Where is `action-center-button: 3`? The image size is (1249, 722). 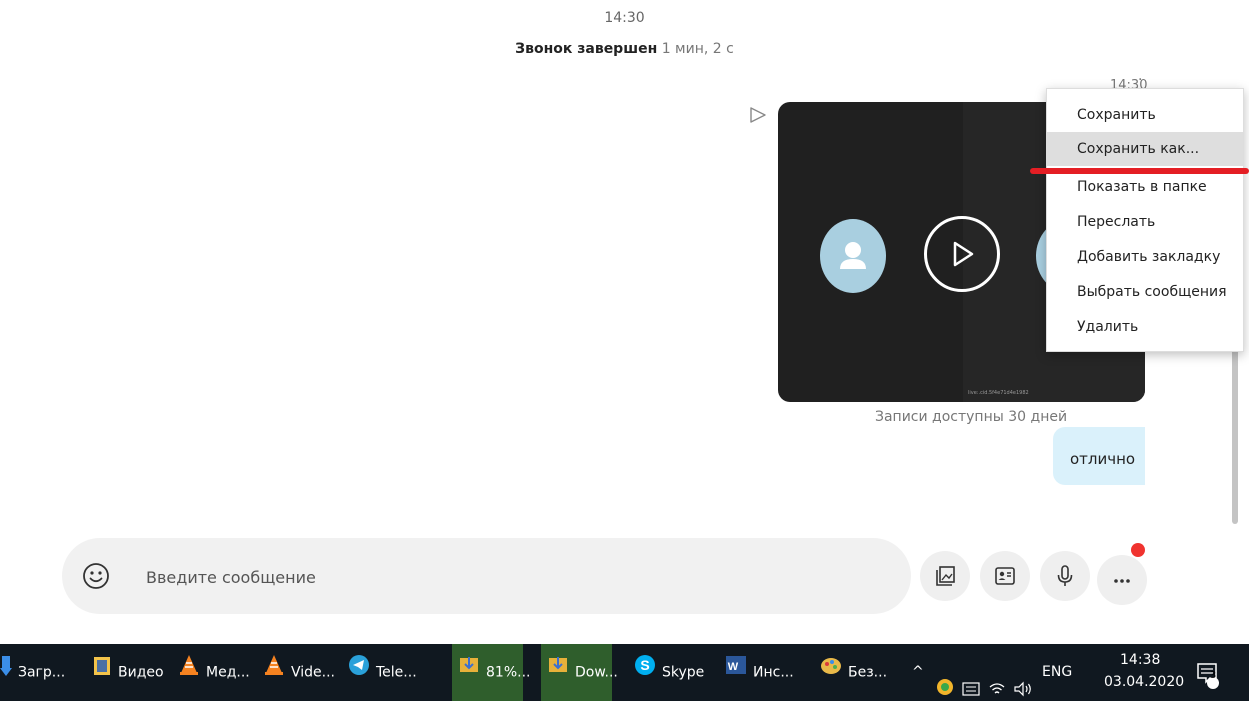 action-center-button: 3 is located at coordinates (1208, 686).